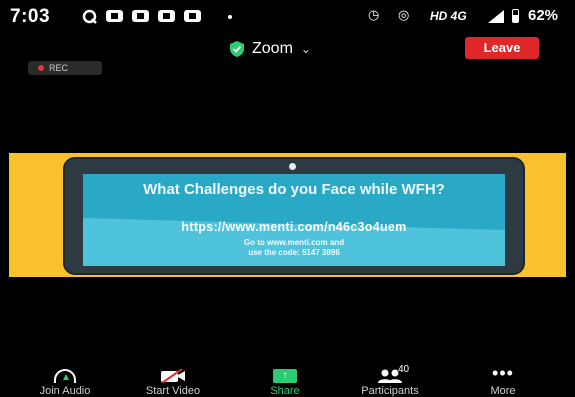  Describe the element at coordinates (374, 14) in the screenshot. I see `alarm-icon: ◷` at that location.